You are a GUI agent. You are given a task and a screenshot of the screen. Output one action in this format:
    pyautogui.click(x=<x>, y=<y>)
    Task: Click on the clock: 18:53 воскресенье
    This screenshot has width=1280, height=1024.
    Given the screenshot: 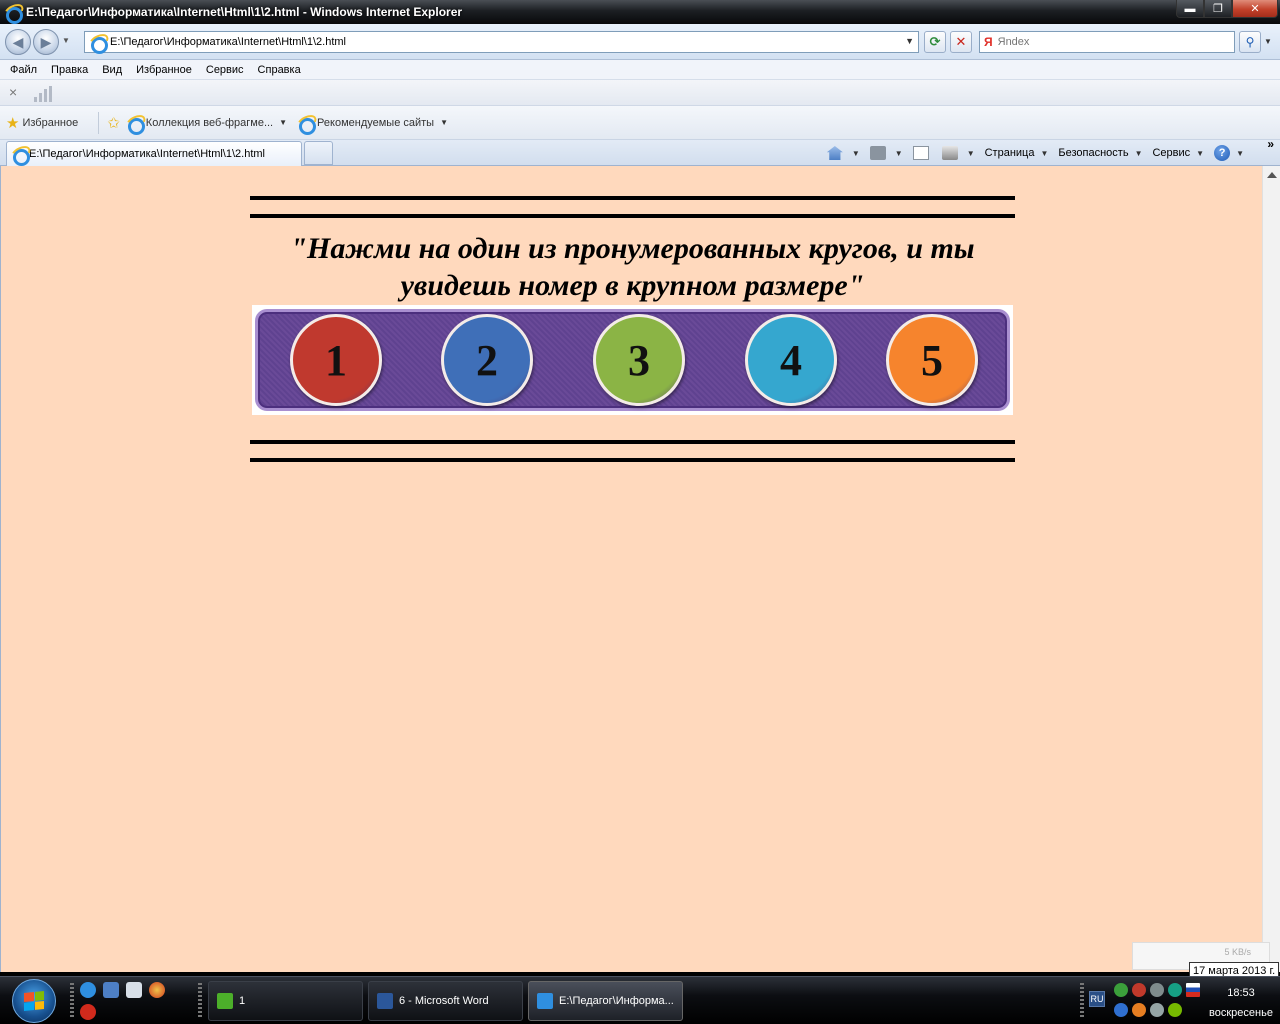 What is the action you would take?
    pyautogui.click(x=1241, y=1003)
    